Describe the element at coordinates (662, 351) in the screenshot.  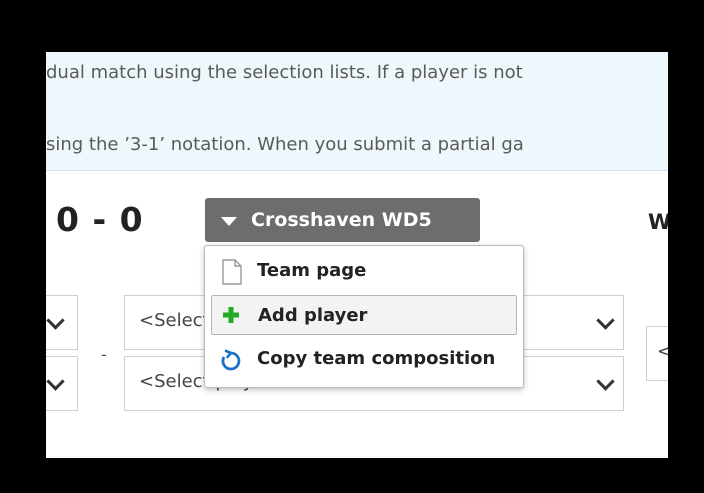
I see `right-player-select-text: <` at that location.